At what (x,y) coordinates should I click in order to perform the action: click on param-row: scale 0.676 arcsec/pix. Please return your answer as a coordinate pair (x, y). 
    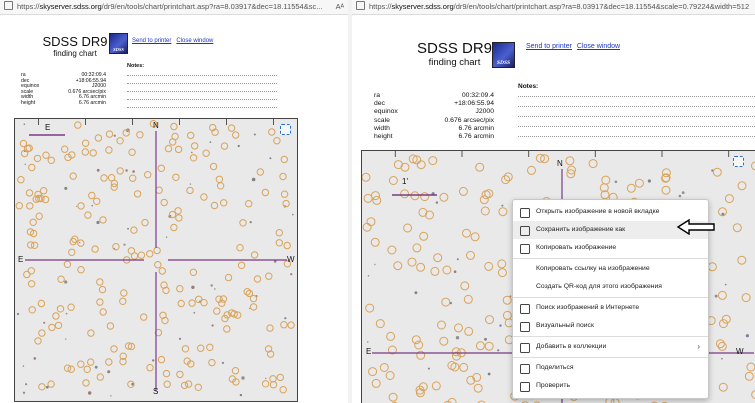
    Looking at the image, I should click on (434, 121).